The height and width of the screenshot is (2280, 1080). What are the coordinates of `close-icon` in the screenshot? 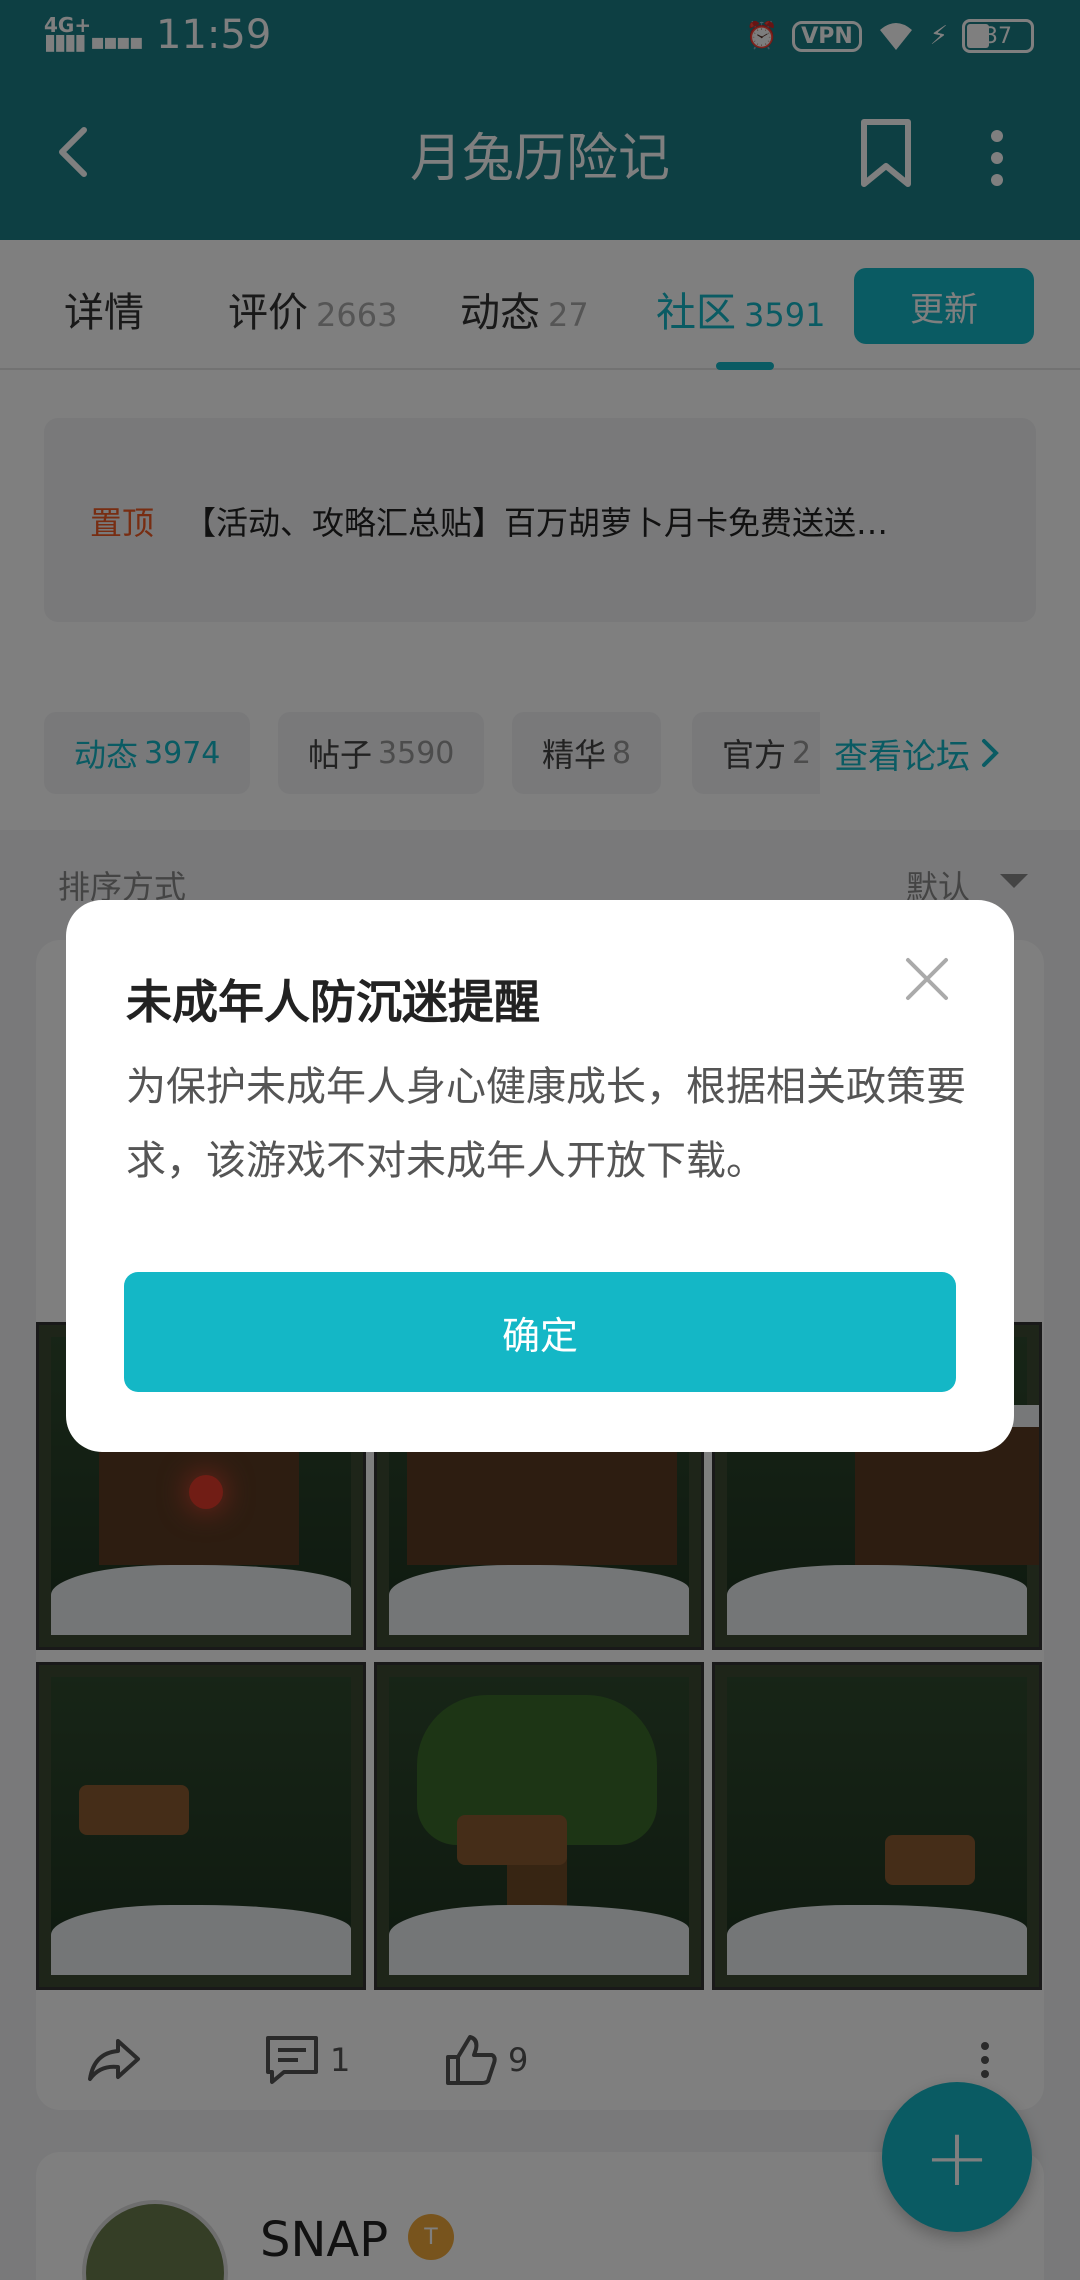 It's located at (927, 979).